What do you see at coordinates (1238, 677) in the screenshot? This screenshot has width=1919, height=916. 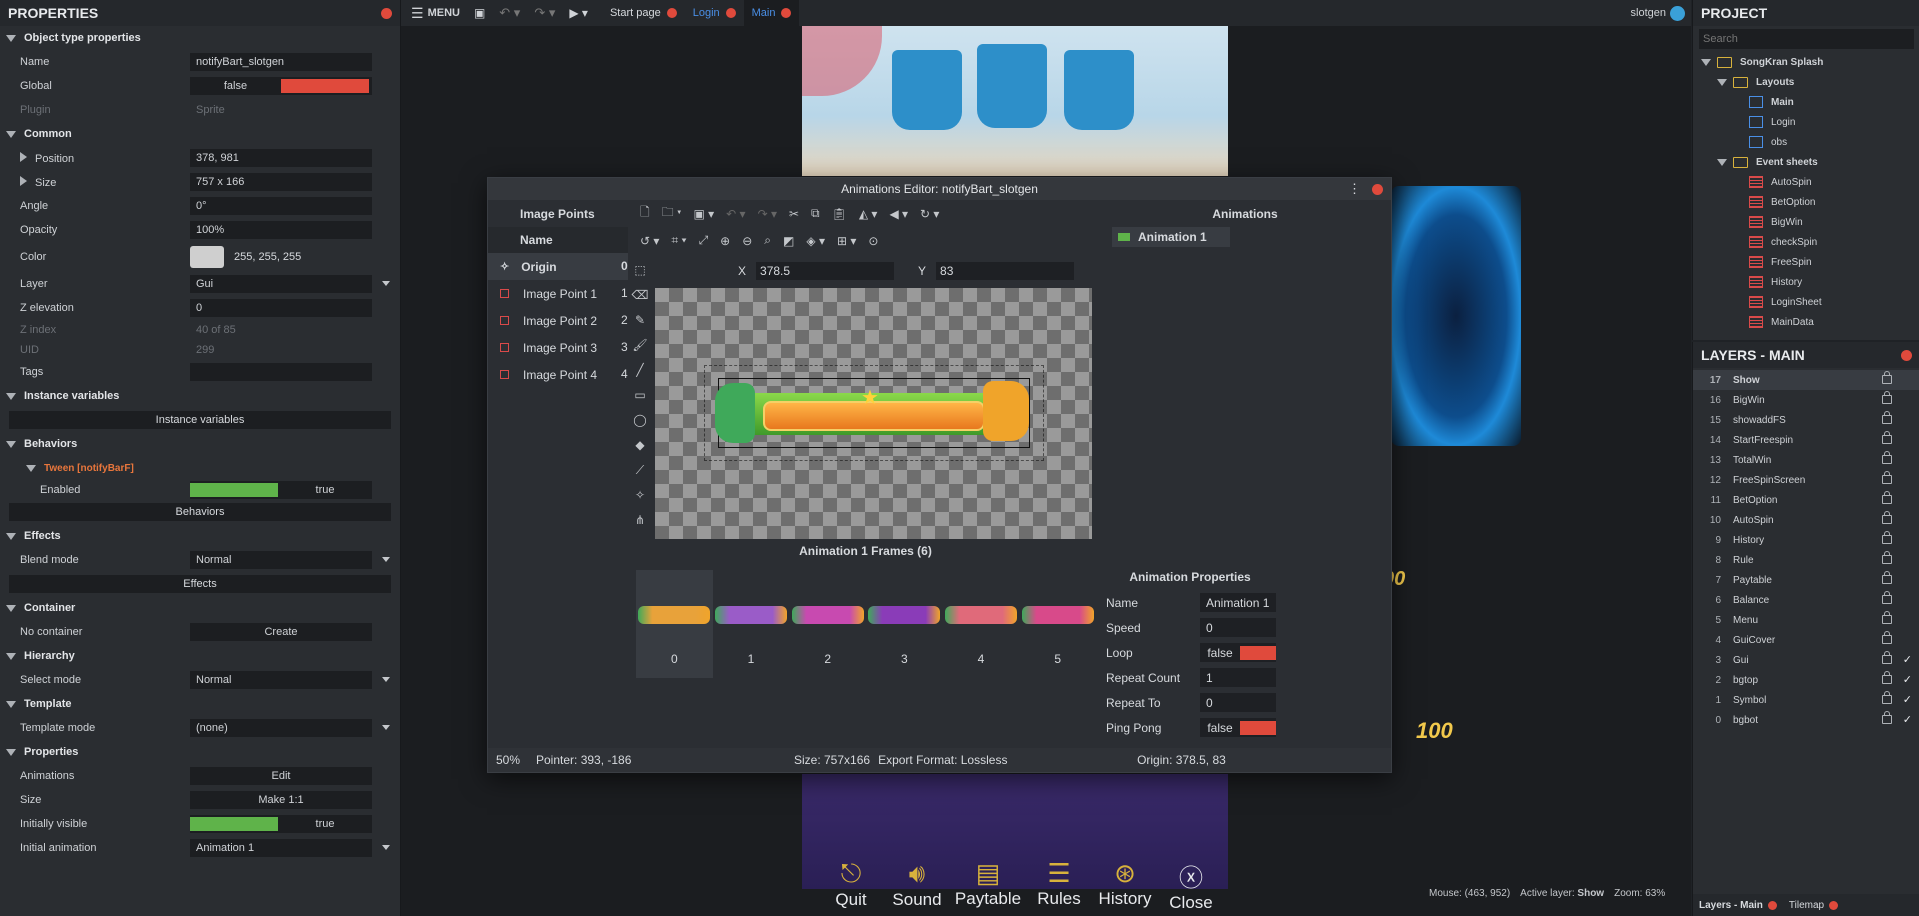 I see `repeat-count-field: 1` at bounding box center [1238, 677].